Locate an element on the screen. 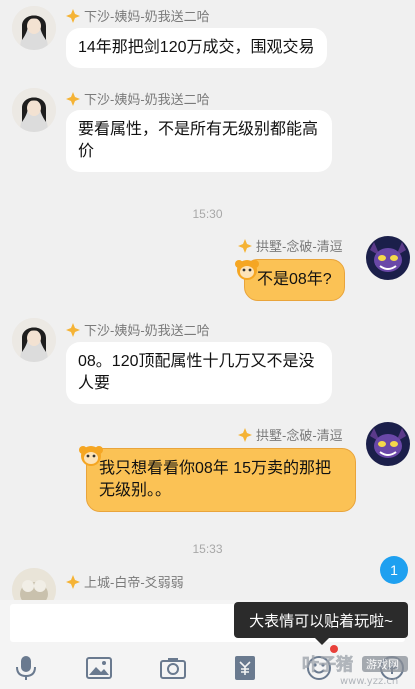  composer-toolbar is located at coordinates (207, 668).